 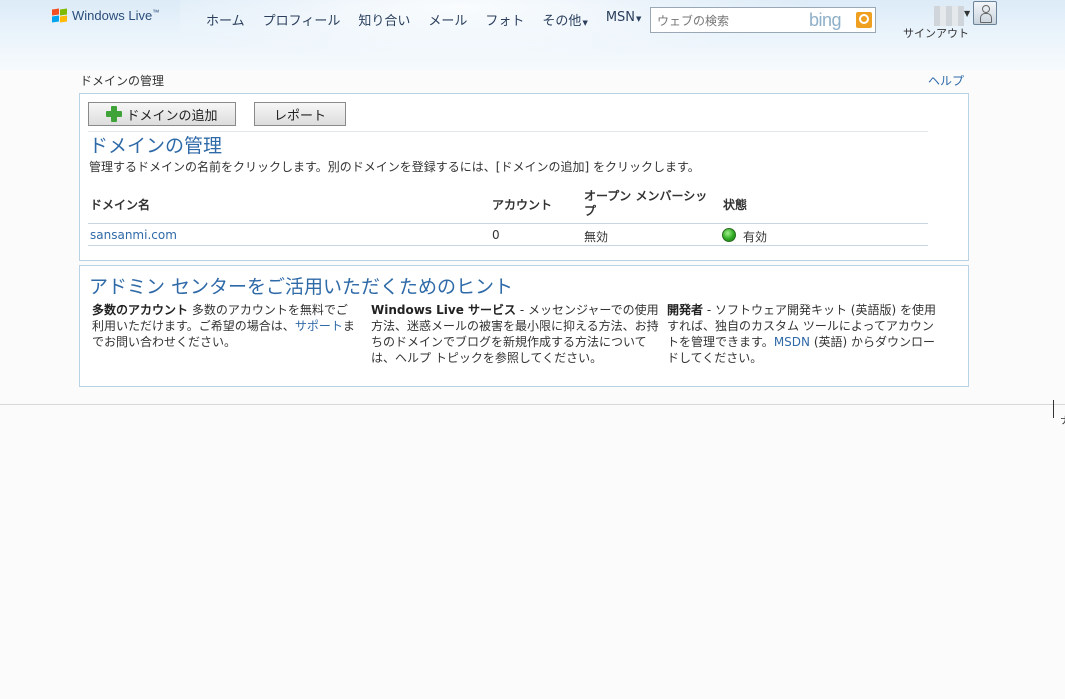 What do you see at coordinates (319, 326) in the screenshot?
I see `support-link: サポート` at bounding box center [319, 326].